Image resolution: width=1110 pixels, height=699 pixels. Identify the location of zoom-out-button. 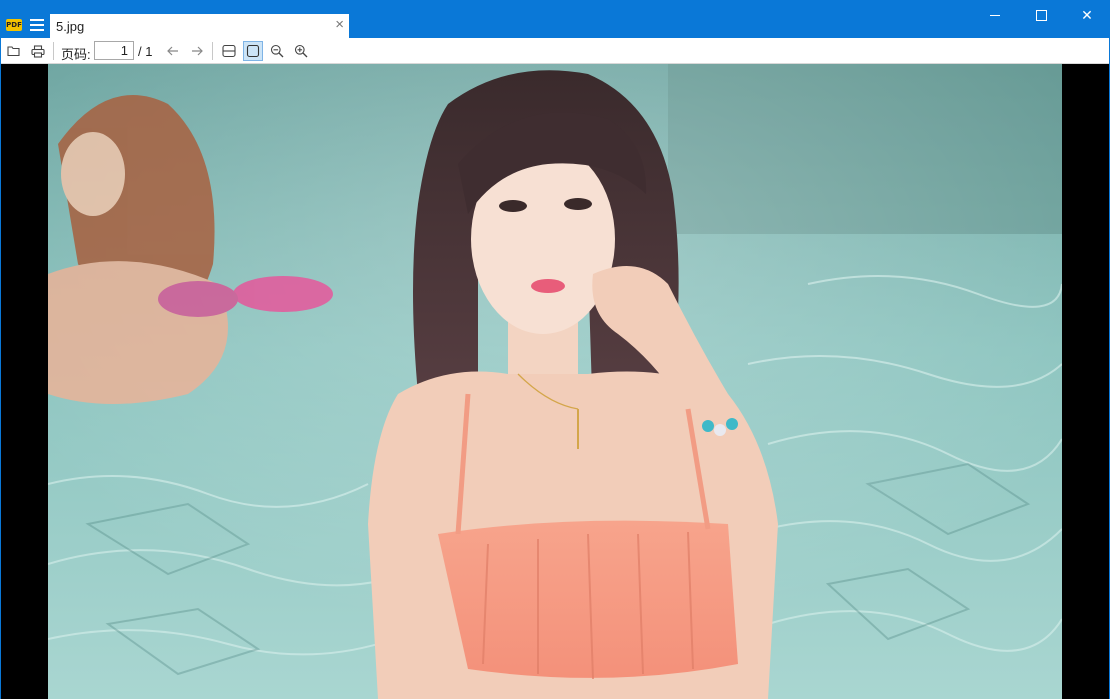
(277, 51).